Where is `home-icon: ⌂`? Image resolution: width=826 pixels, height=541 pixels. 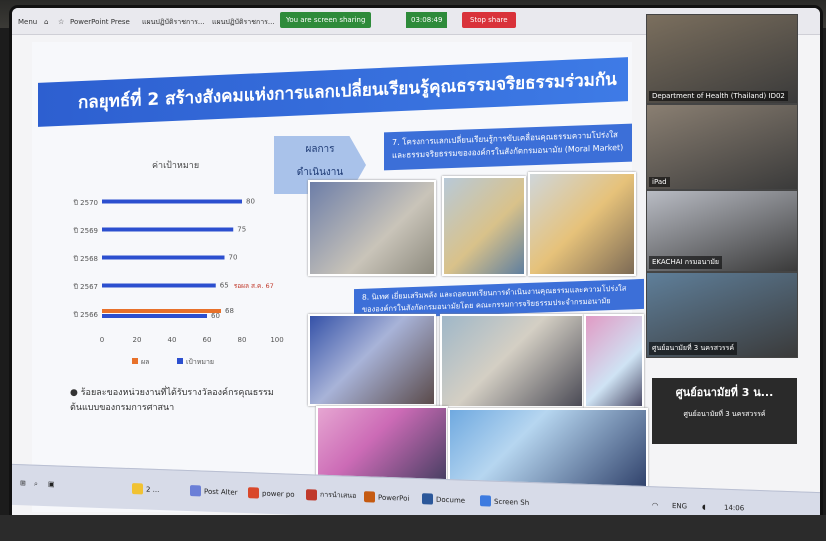
home-icon: ⌂ is located at coordinates (46, 22).